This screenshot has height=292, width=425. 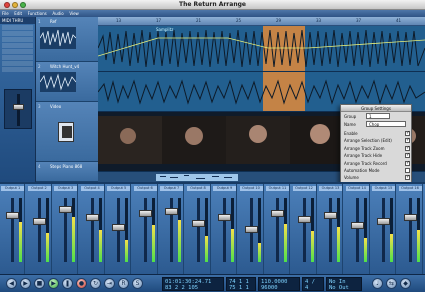 What do you see at coordinates (39, 66) in the screenshot?
I see `track-number: 2` at bounding box center [39, 66].